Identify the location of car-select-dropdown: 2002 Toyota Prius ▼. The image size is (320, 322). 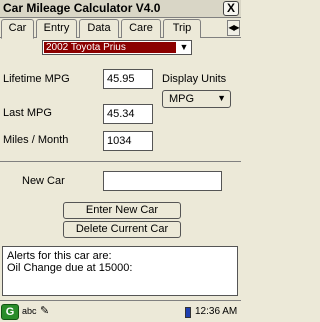
(117, 47).